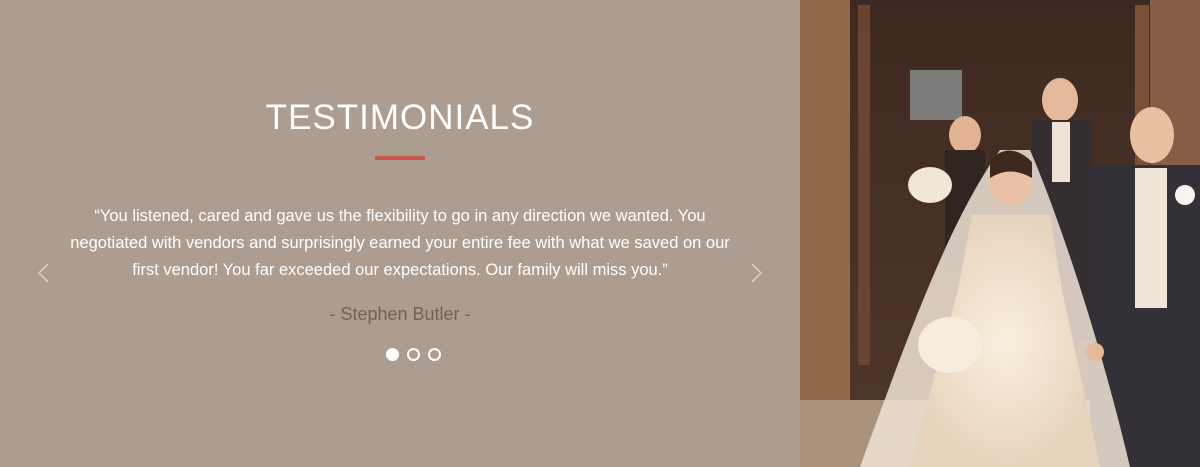 Image resolution: width=1200 pixels, height=467 pixels. I want to click on section-title: TESTIMONIALS, so click(400, 117).